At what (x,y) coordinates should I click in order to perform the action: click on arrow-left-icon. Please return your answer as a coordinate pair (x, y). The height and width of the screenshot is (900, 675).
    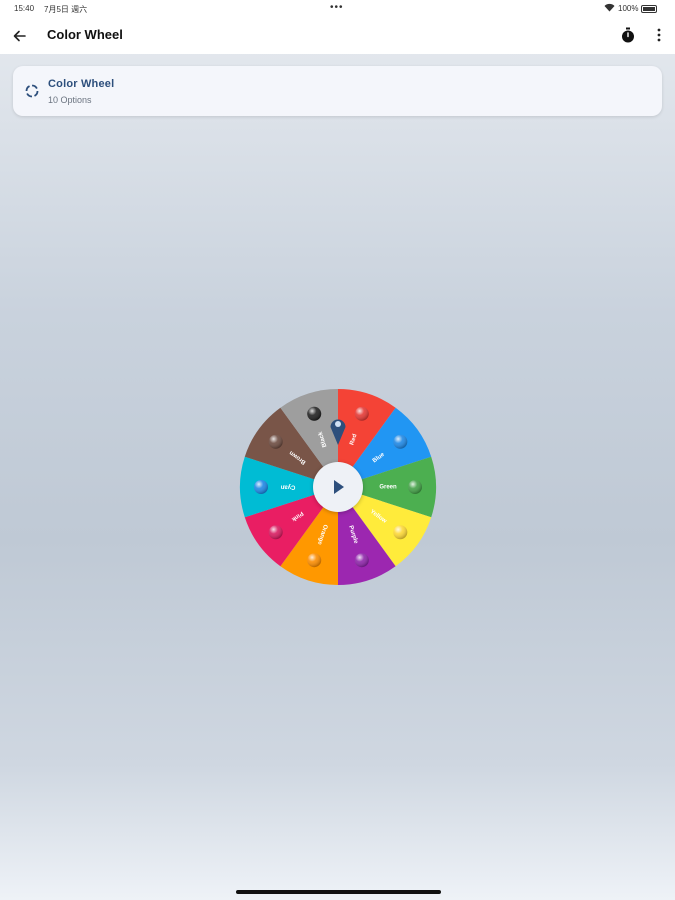
    Looking at the image, I should click on (19, 36).